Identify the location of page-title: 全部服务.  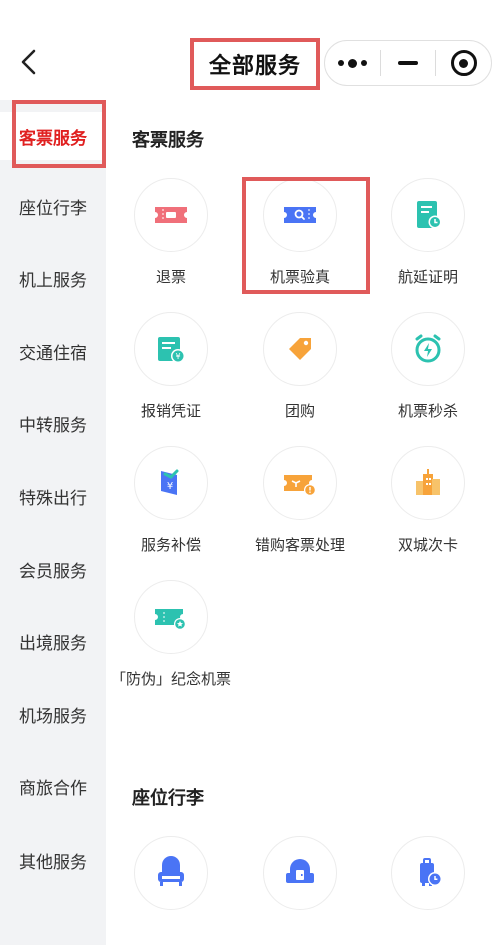
(254, 66).